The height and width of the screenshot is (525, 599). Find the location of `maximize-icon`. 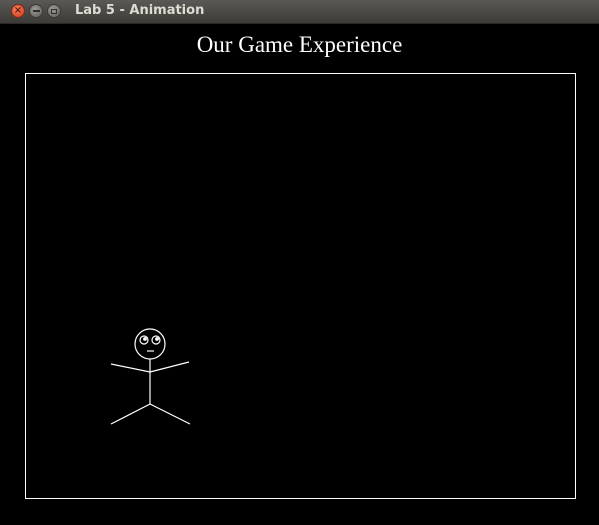

maximize-icon is located at coordinates (54, 11).